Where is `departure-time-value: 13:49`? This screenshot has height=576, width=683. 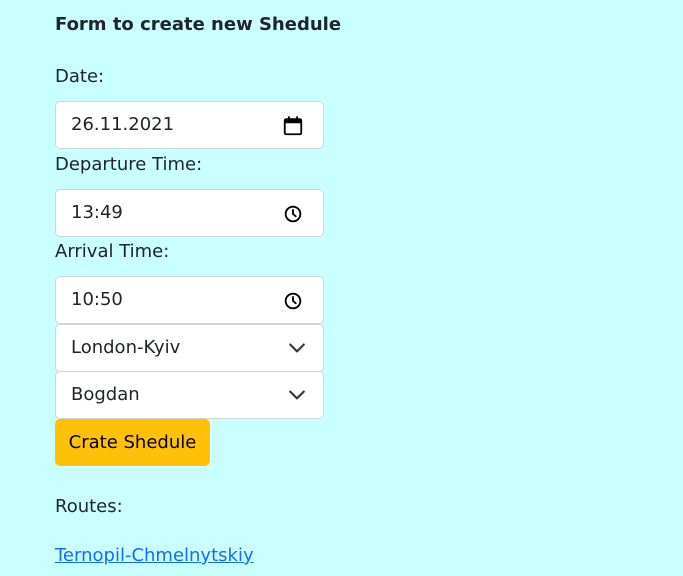 departure-time-value: 13:49 is located at coordinates (97, 212).